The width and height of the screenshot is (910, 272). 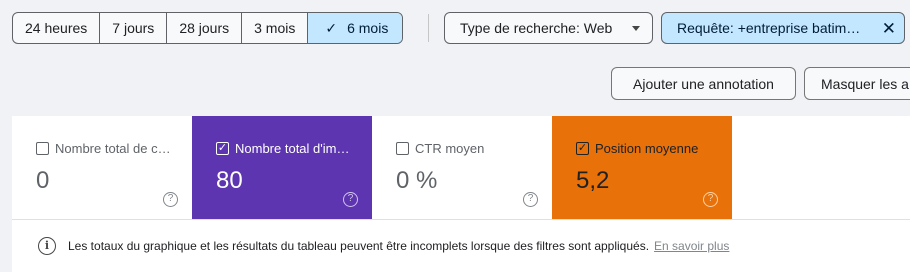 What do you see at coordinates (536, 28) in the screenshot?
I see `search-type-label: Type de recherche: Web` at bounding box center [536, 28].